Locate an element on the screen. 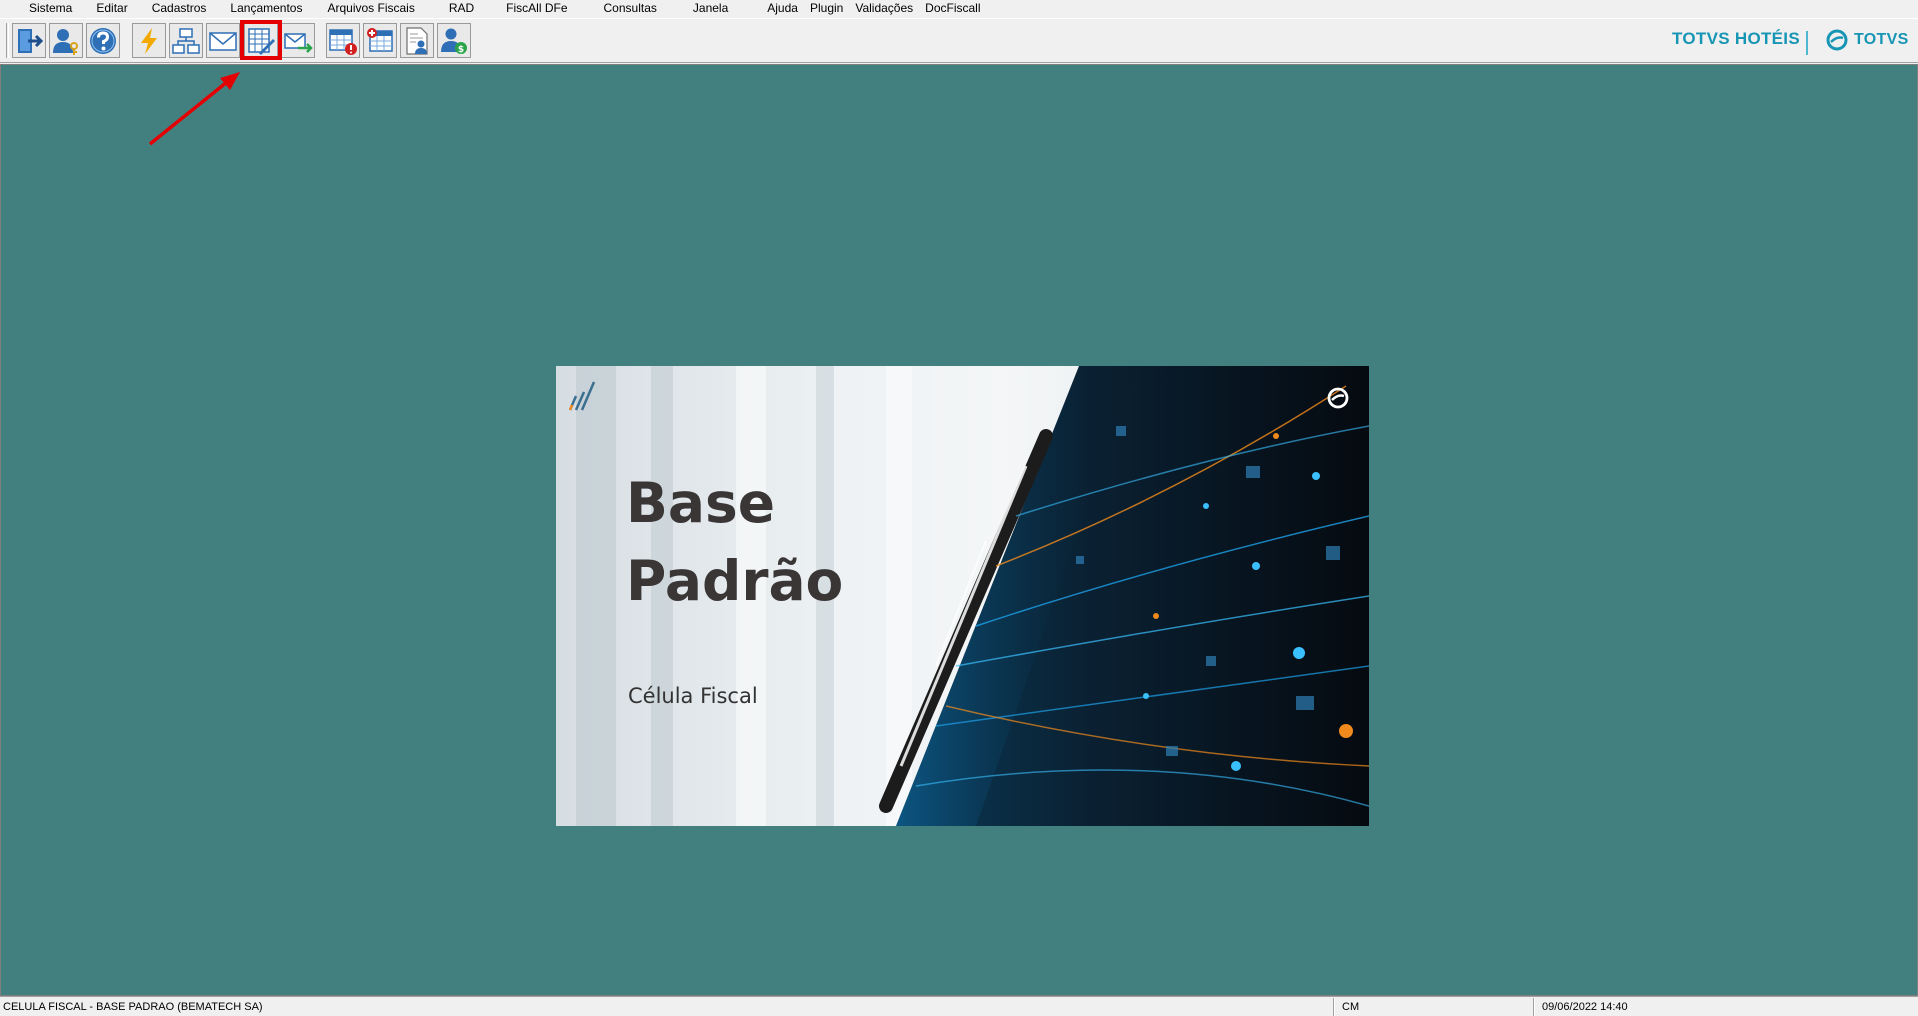 The height and width of the screenshot is (1016, 1918). exit-door-icon is located at coordinates (31, 40).